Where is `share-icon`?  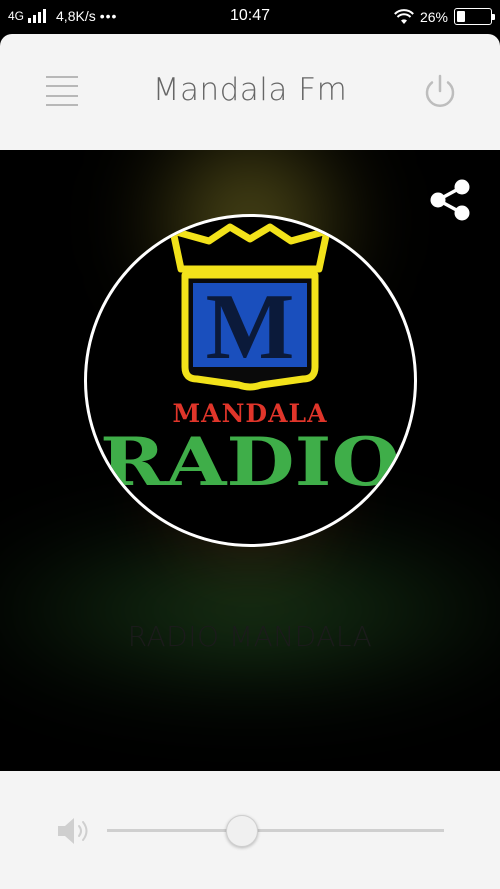 share-icon is located at coordinates (450, 200).